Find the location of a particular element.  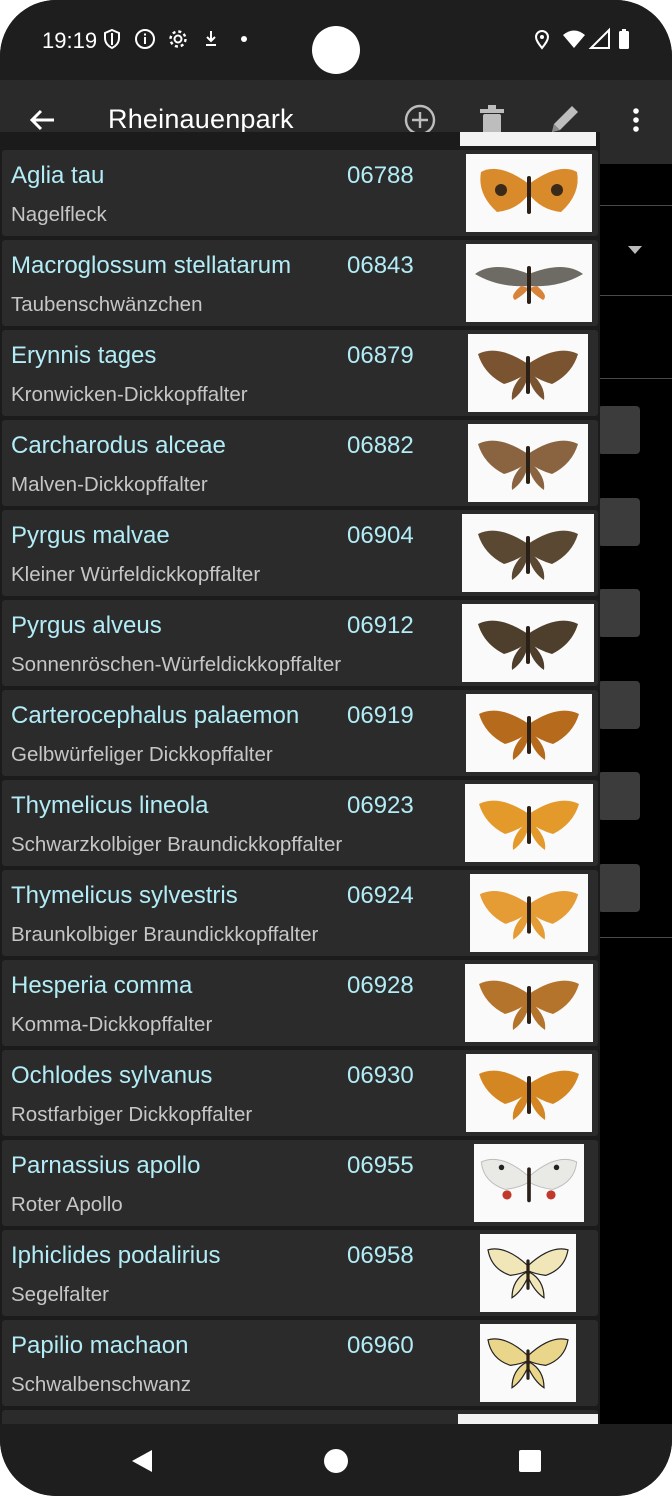

home-circle-icon is located at coordinates (336, 1461).